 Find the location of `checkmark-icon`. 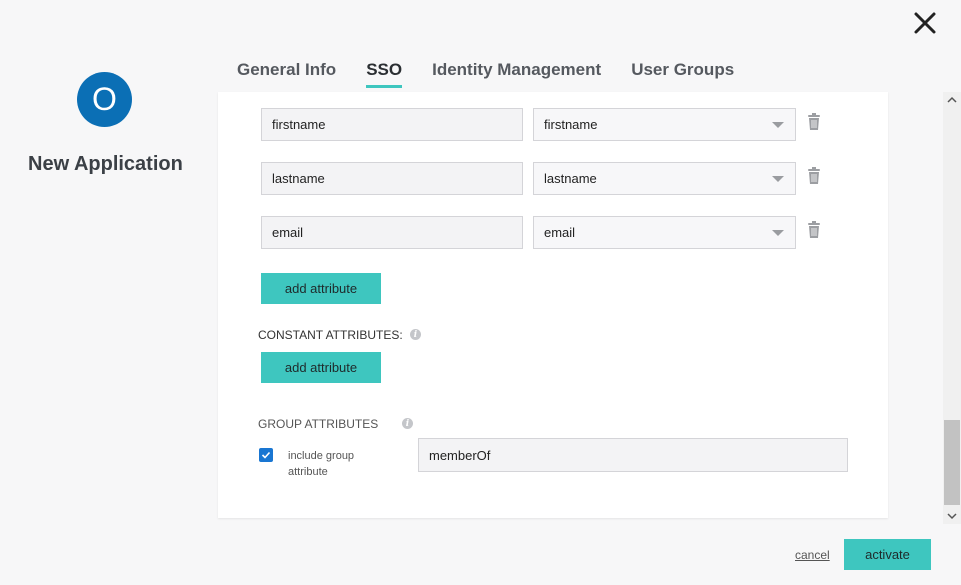

checkmark-icon is located at coordinates (266, 455).